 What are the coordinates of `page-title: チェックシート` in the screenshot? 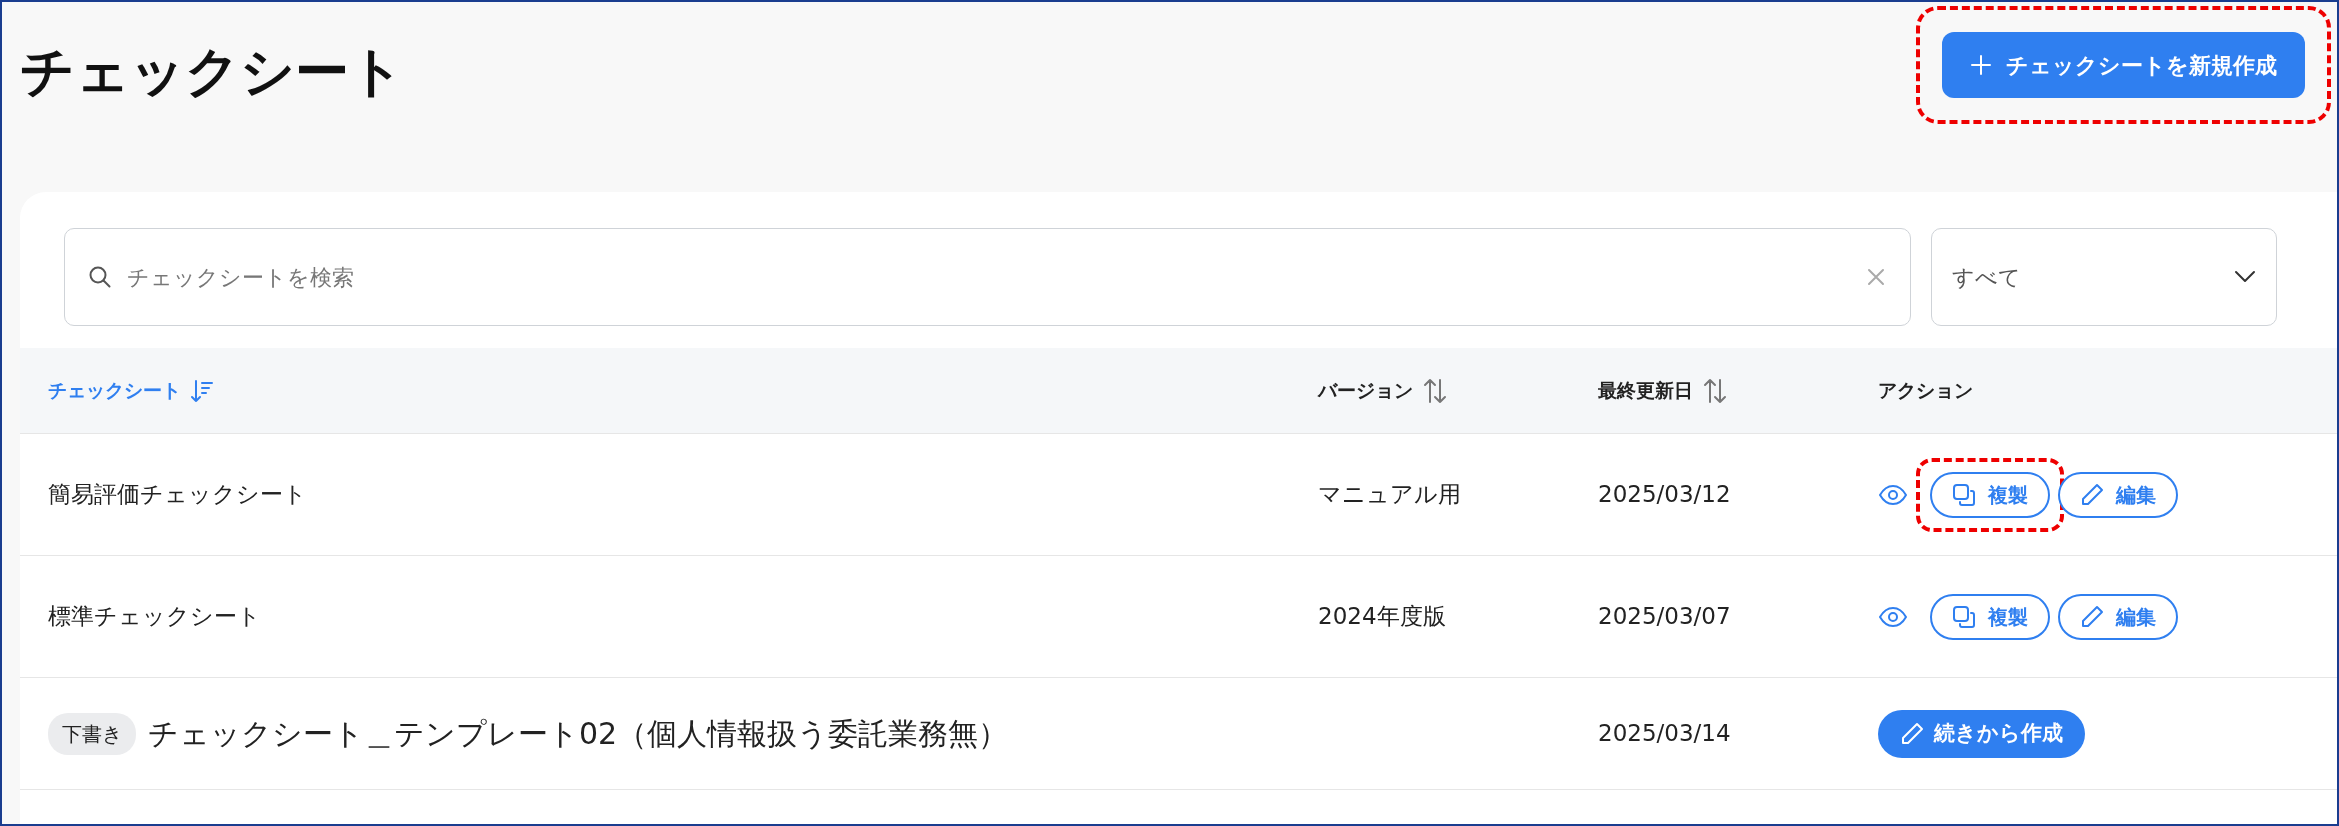 It's located at (212, 72).